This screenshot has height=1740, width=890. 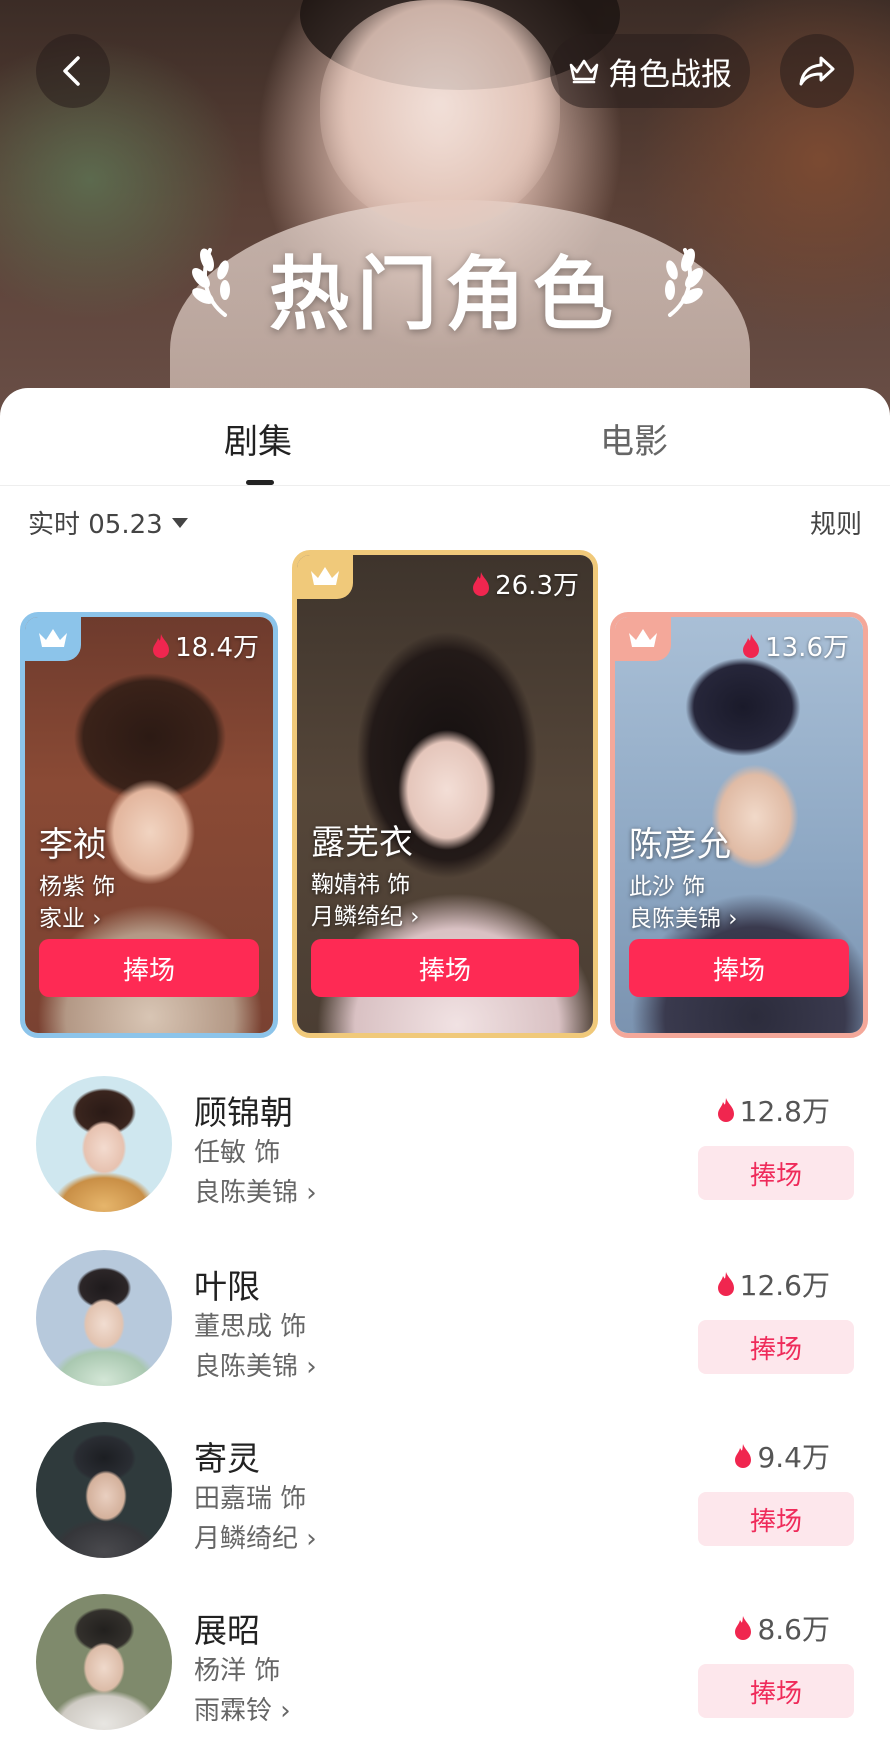 I want to click on actor-name: 此沙 饰, so click(x=667, y=887).